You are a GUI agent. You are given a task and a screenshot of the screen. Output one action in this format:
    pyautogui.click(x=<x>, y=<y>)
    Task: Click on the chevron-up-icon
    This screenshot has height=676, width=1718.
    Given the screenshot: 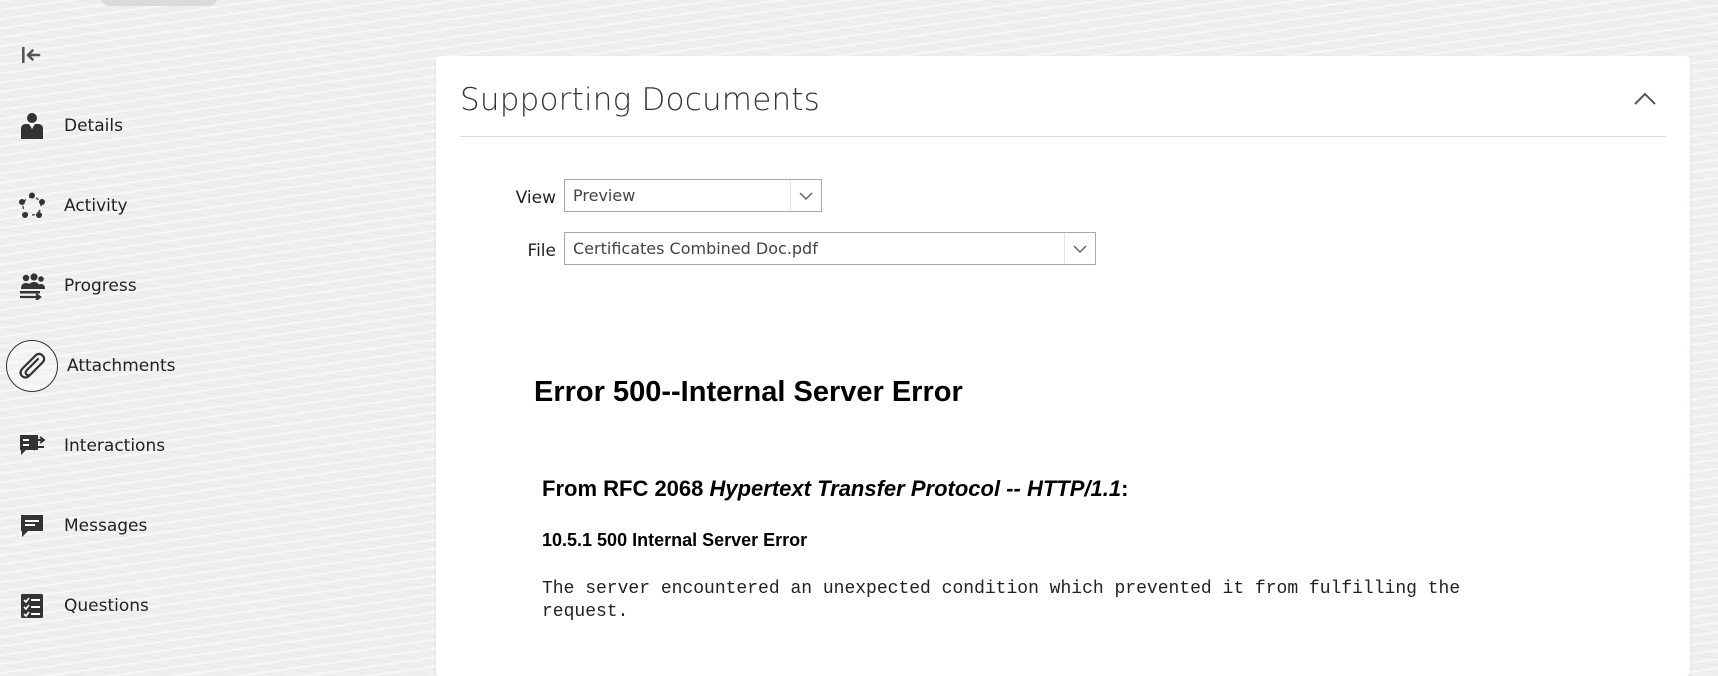 What is the action you would take?
    pyautogui.click(x=1645, y=98)
    